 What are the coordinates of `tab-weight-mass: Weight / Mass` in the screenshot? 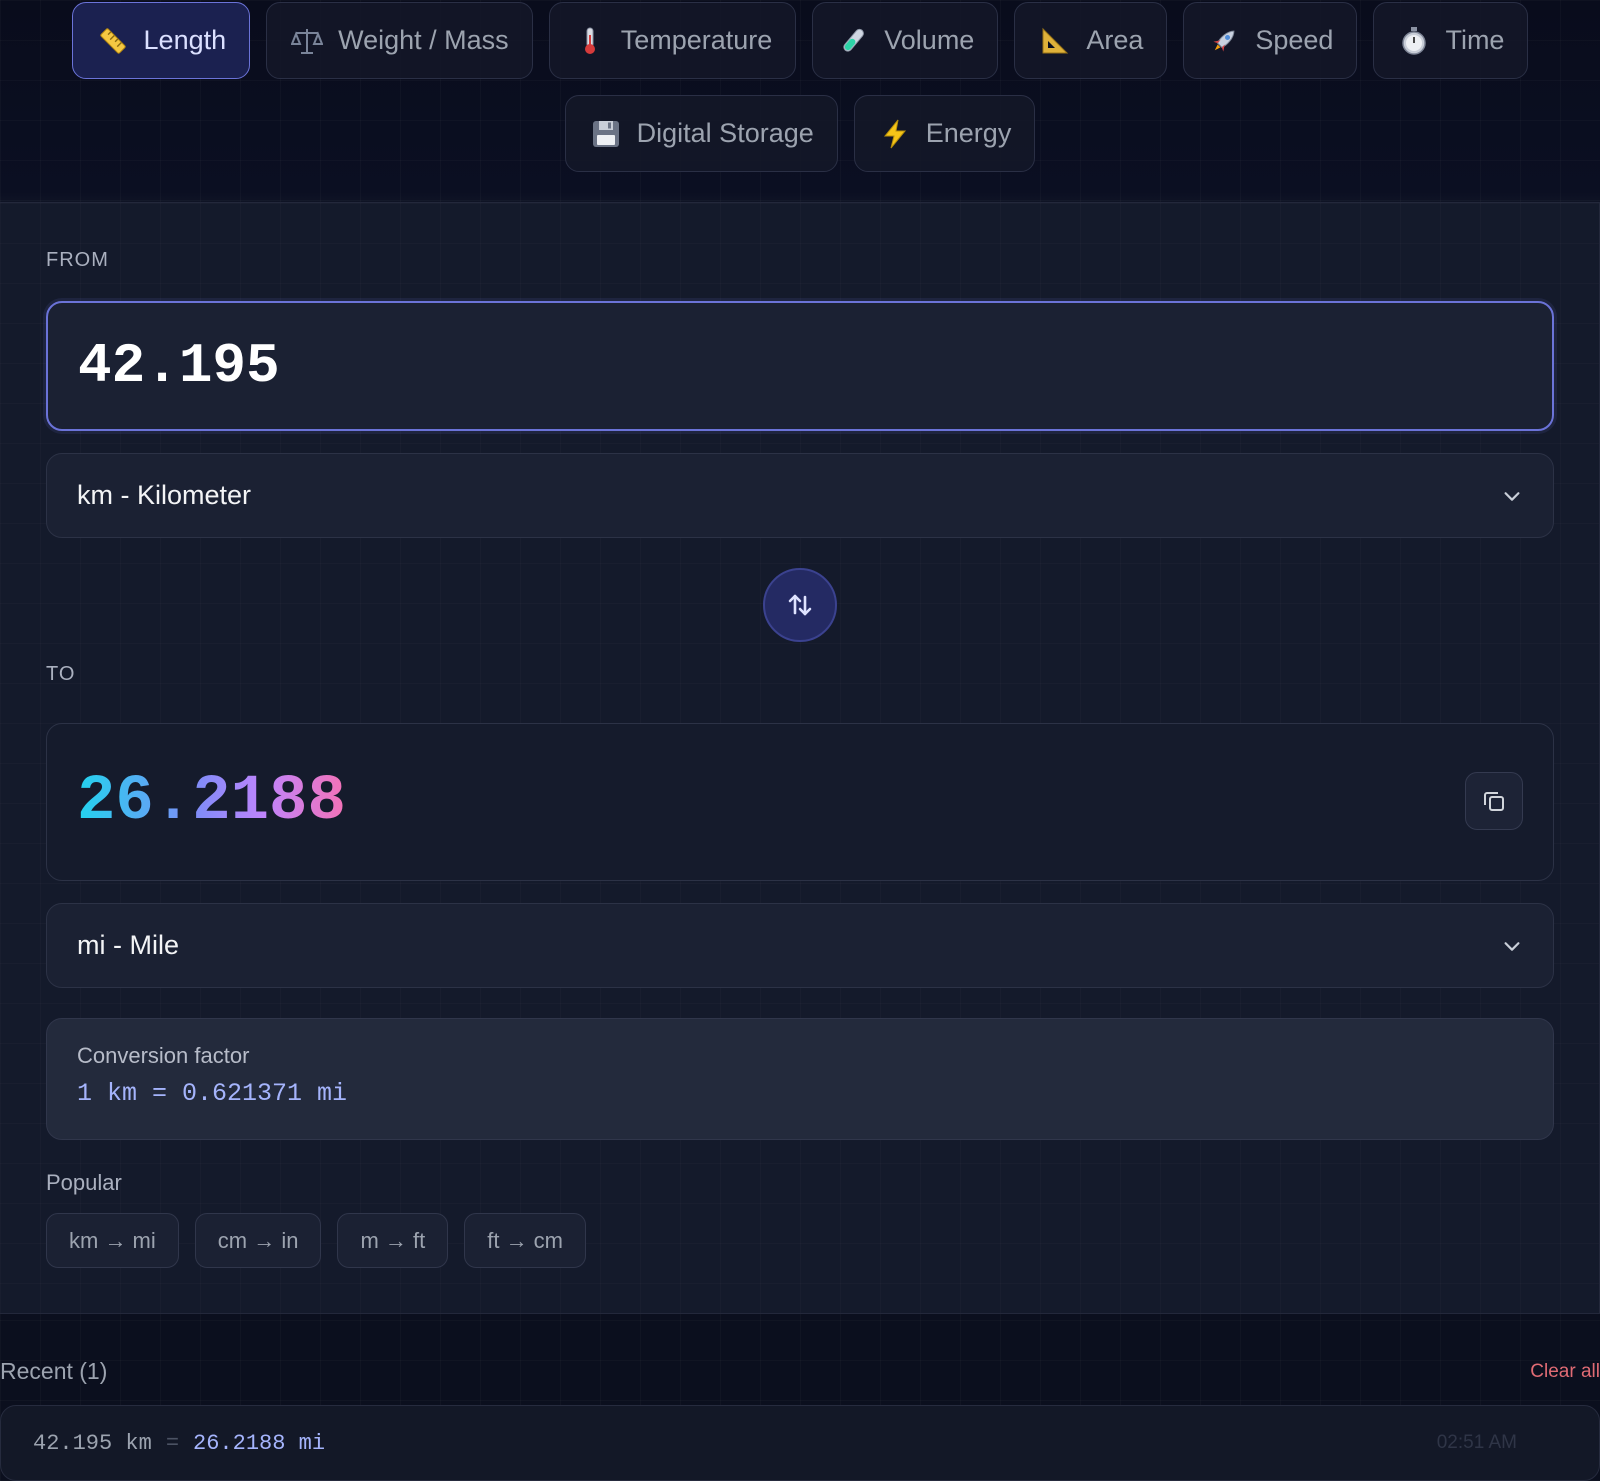 It's located at (399, 40).